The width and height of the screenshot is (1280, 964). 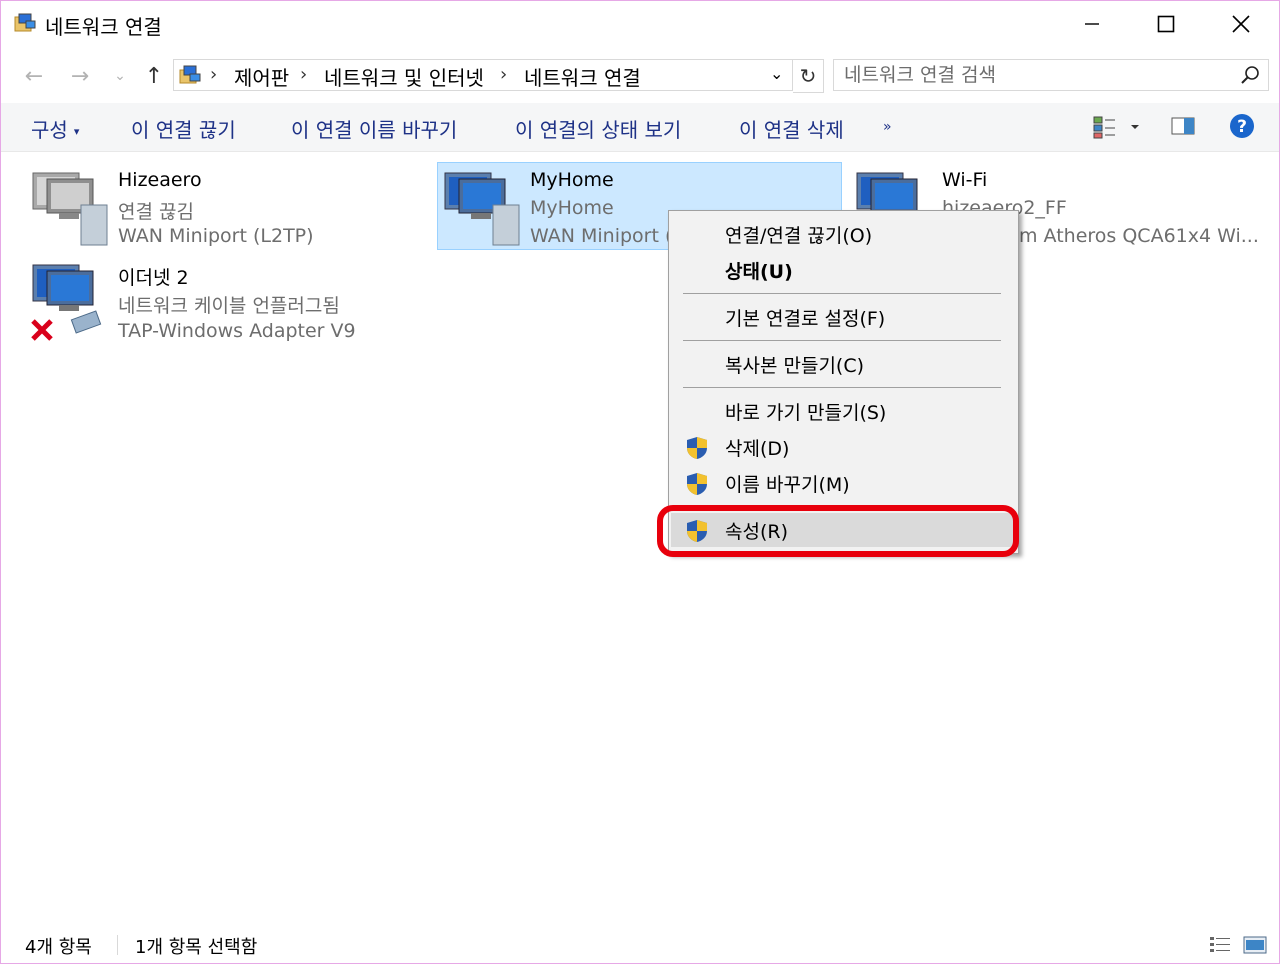 I want to click on maximize-icon, so click(x=1166, y=24).